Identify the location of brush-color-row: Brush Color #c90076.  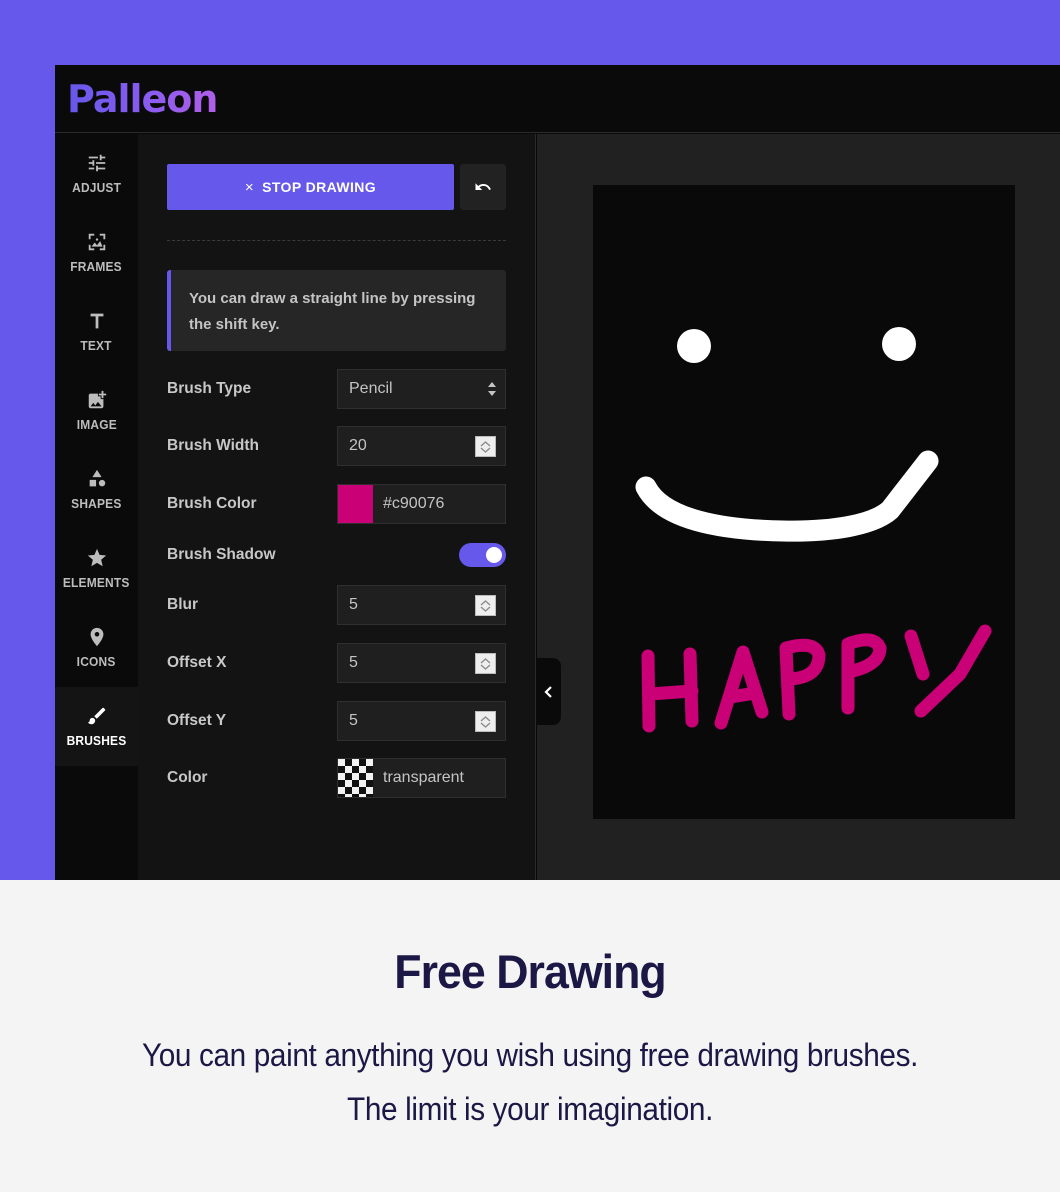
(336, 504).